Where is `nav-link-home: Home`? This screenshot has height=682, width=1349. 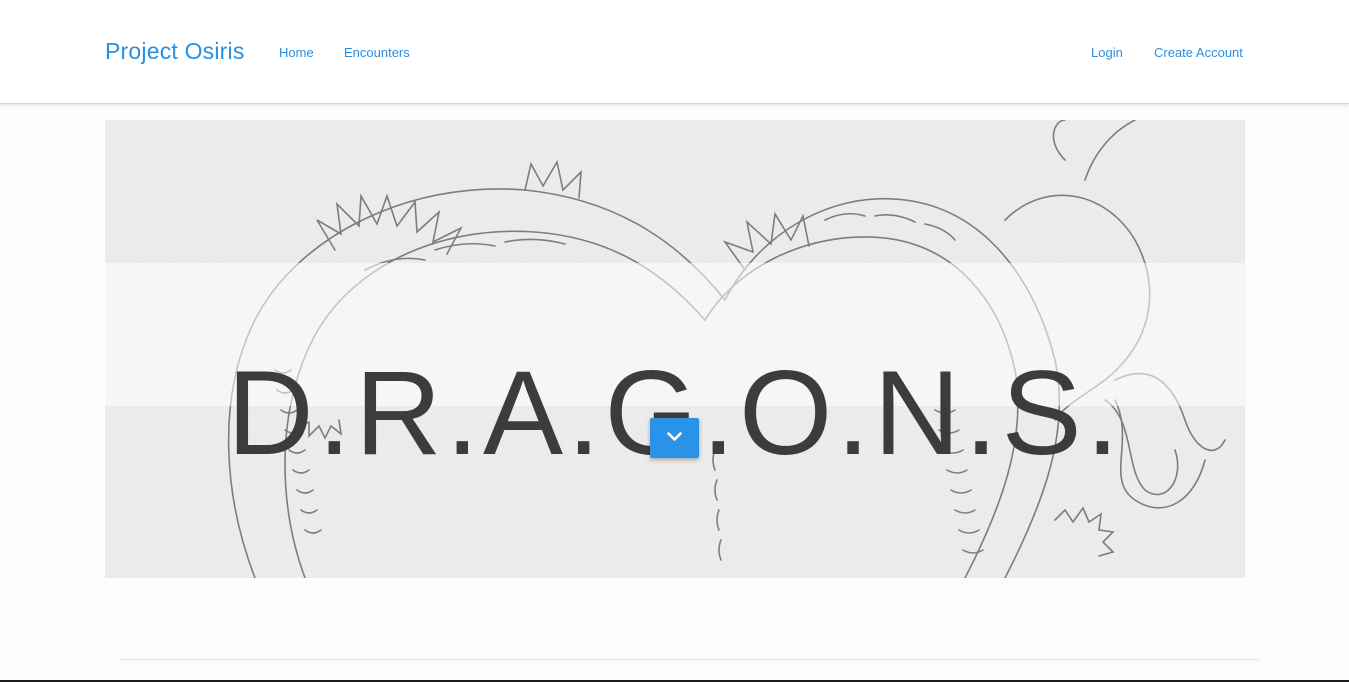
nav-link-home: Home is located at coordinates (296, 52).